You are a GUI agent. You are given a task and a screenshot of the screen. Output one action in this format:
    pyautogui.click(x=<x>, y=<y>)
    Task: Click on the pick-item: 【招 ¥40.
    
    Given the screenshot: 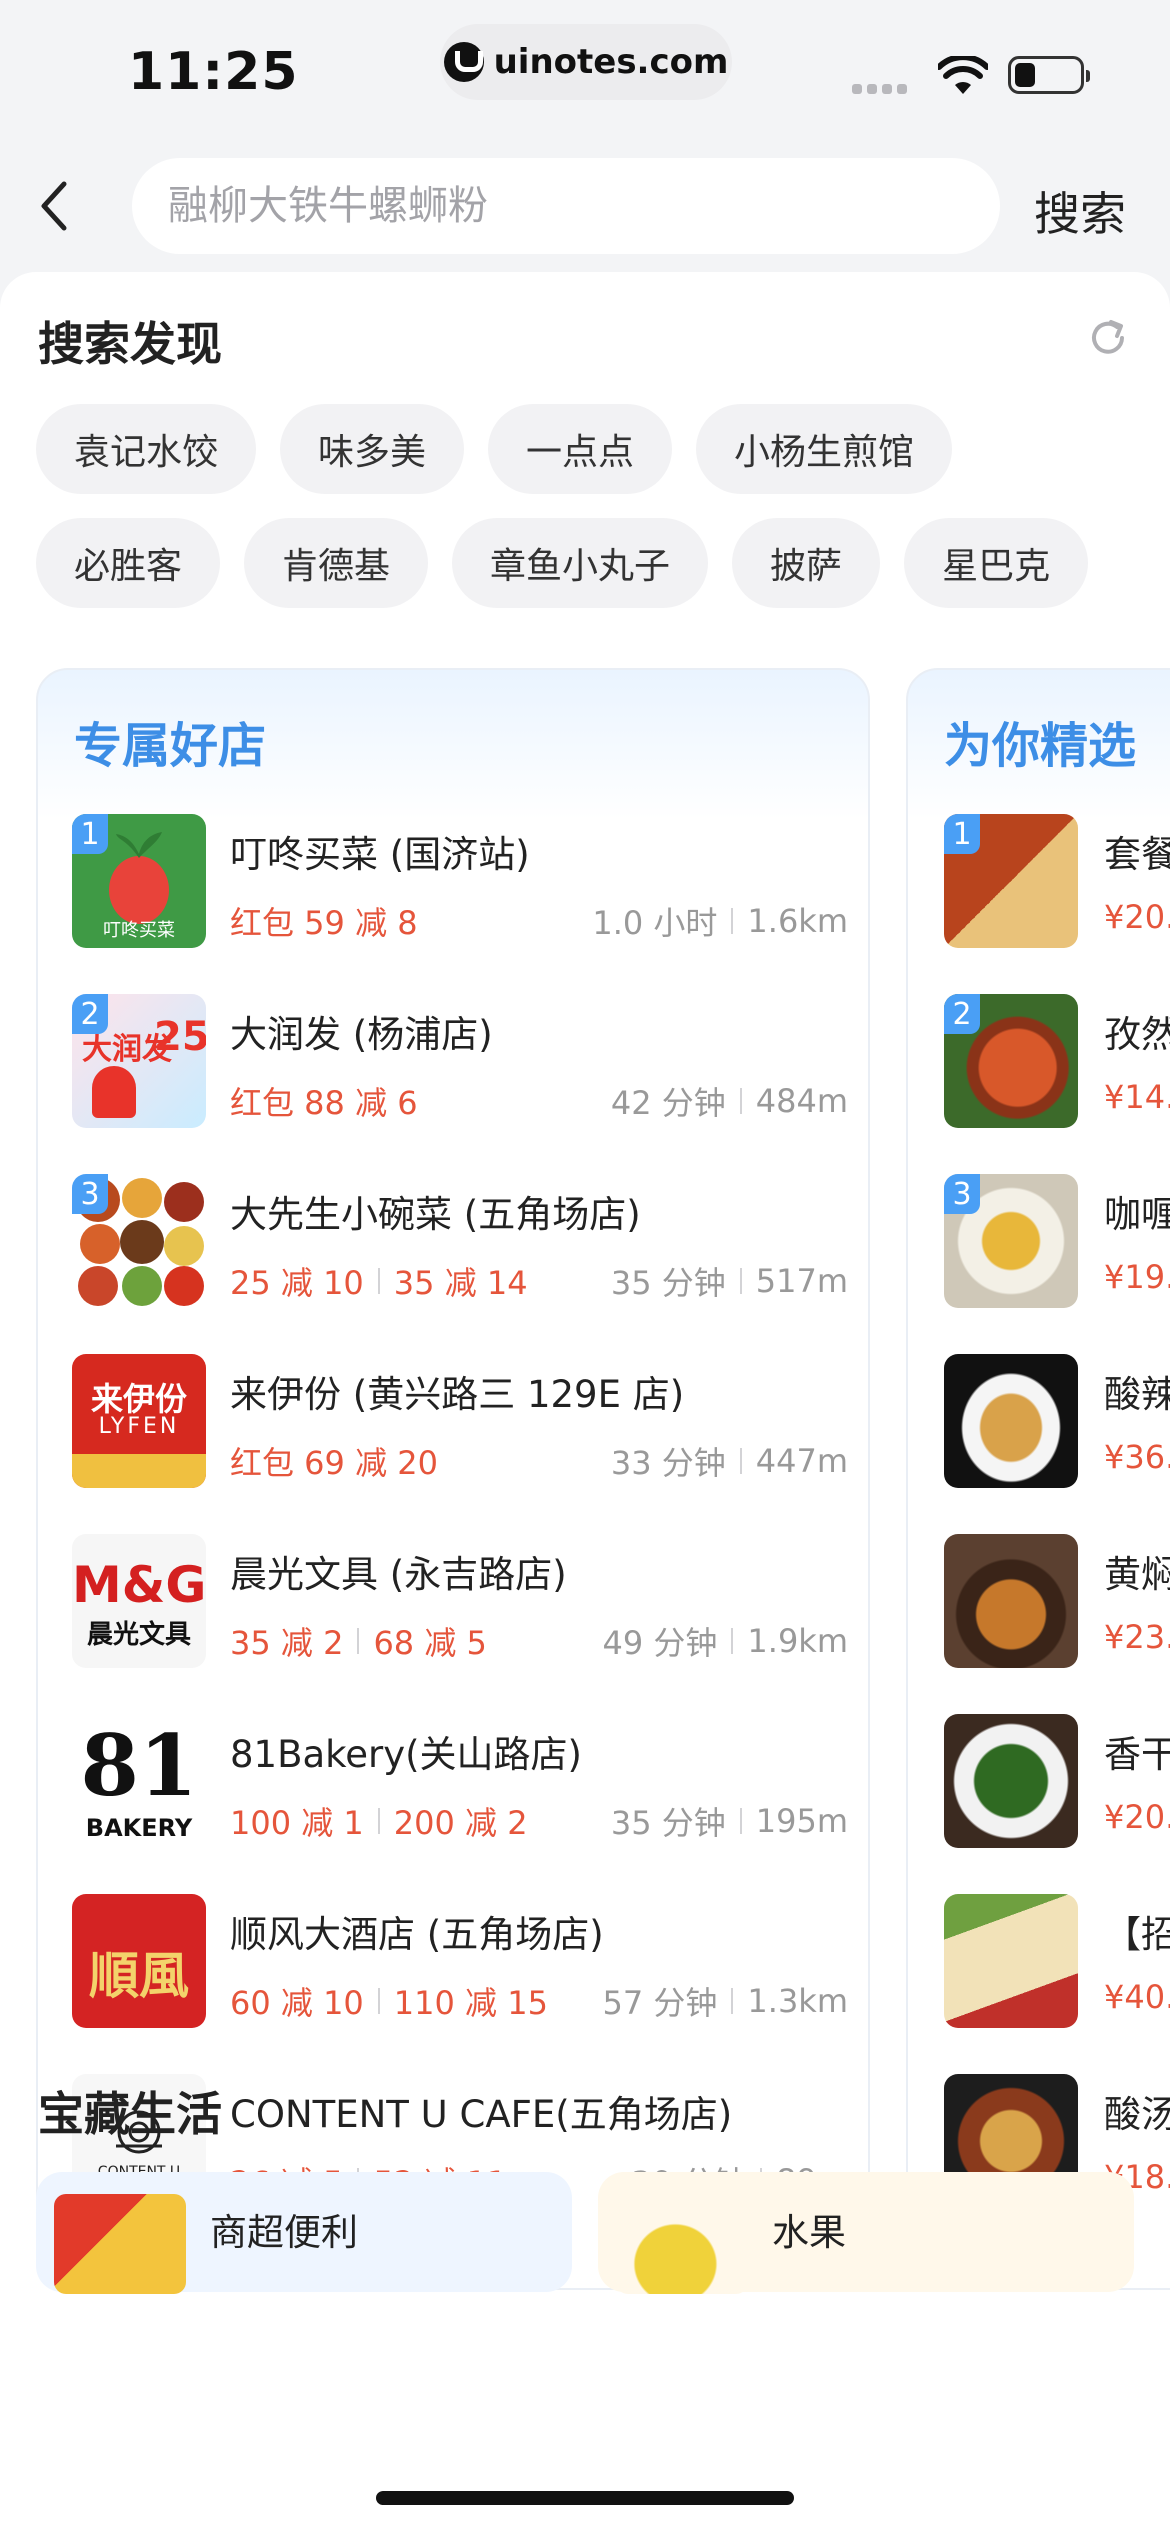 What is the action you would take?
    pyautogui.click(x=1057, y=1961)
    